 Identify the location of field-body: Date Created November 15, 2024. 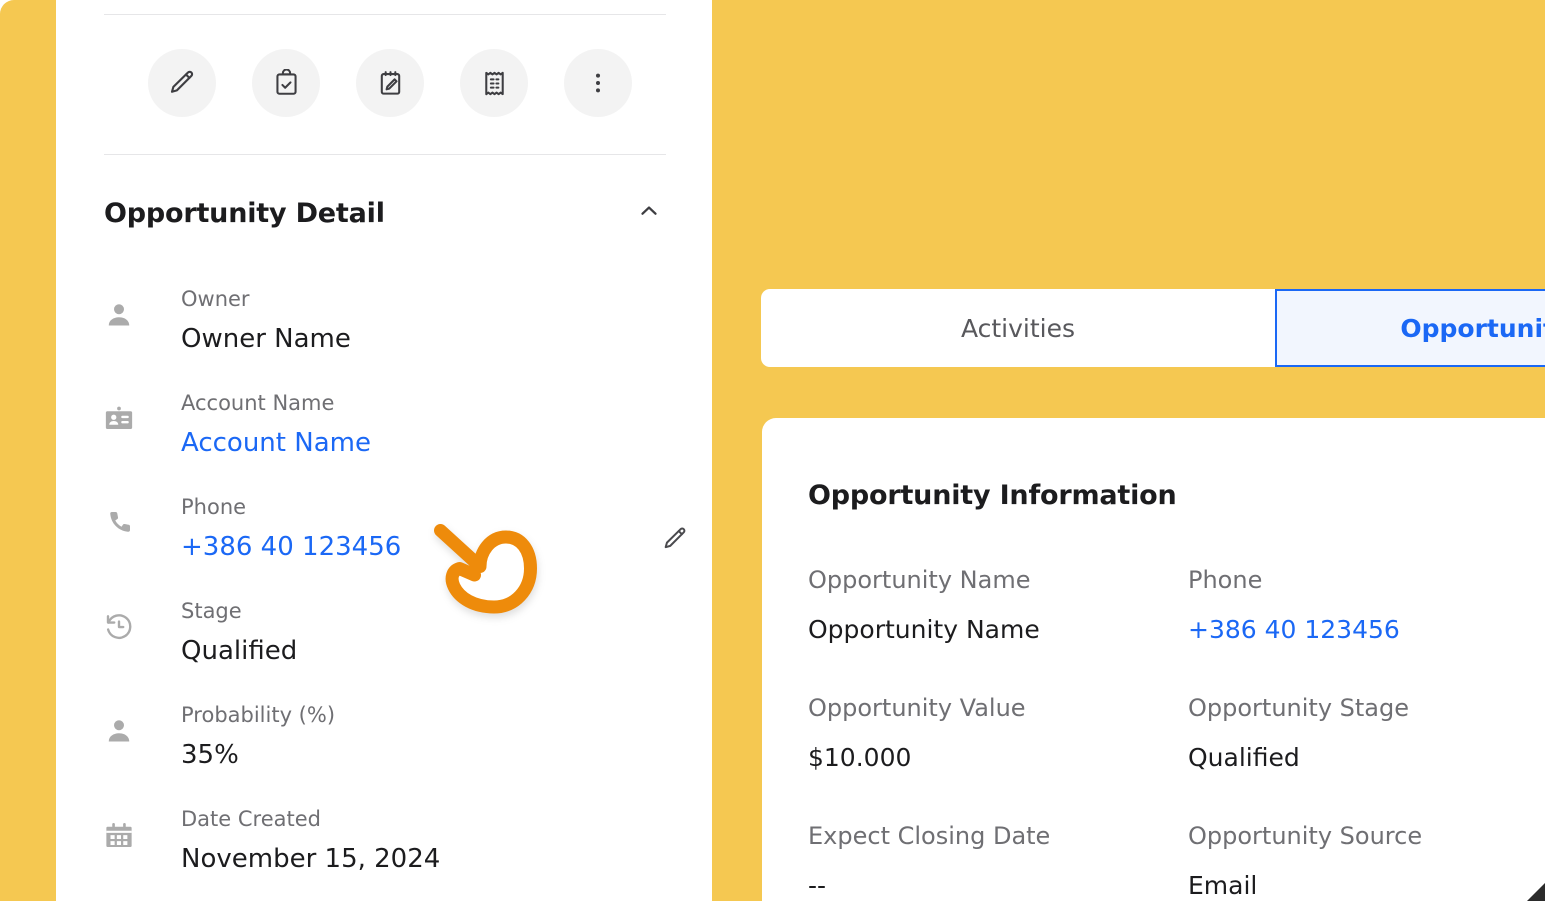
(311, 835).